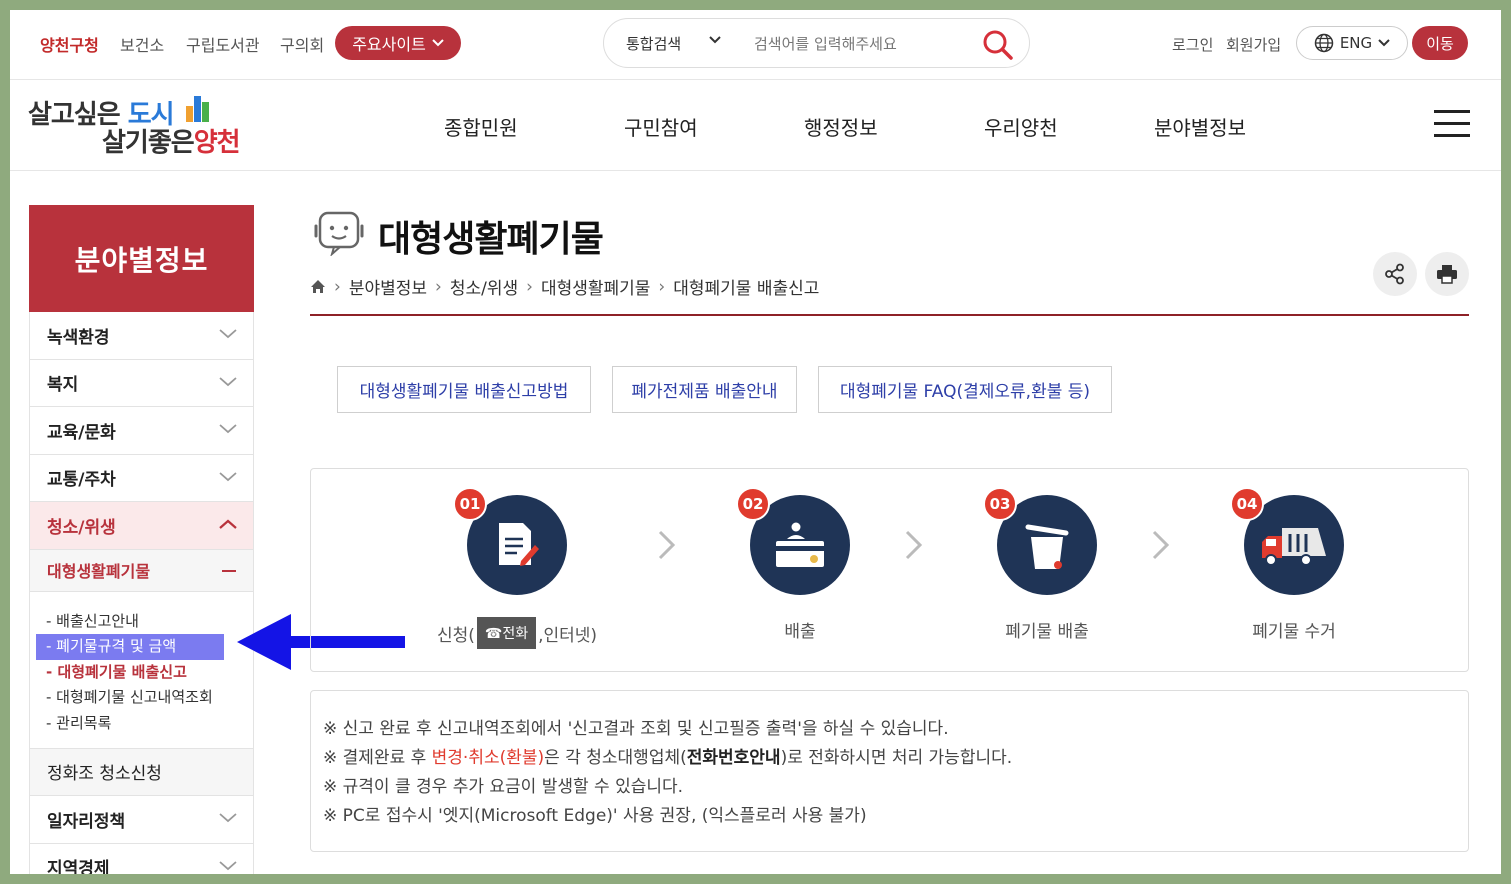  What do you see at coordinates (1324, 43) in the screenshot?
I see `globe-icon` at bounding box center [1324, 43].